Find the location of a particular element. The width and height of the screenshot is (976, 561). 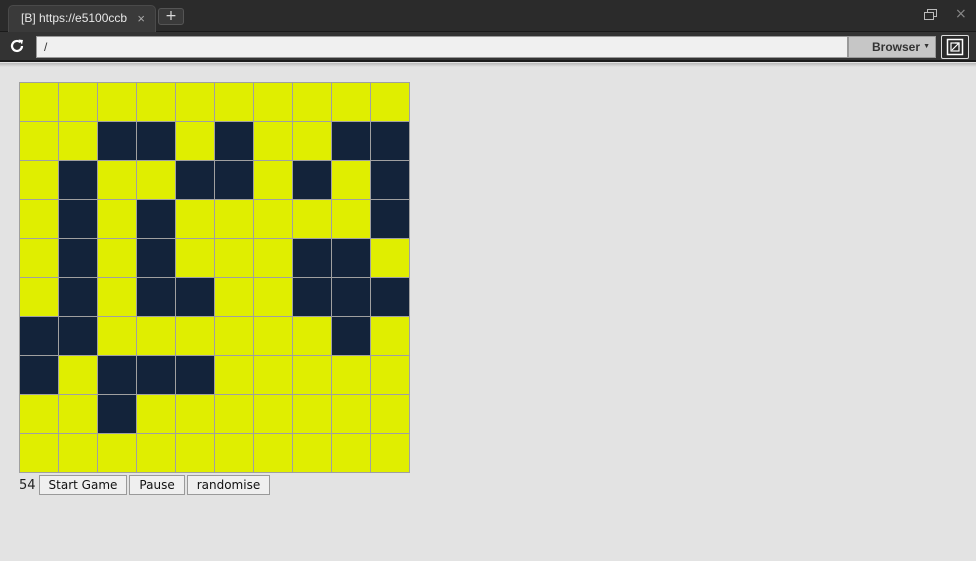

window-restore-icon is located at coordinates (931, 15).